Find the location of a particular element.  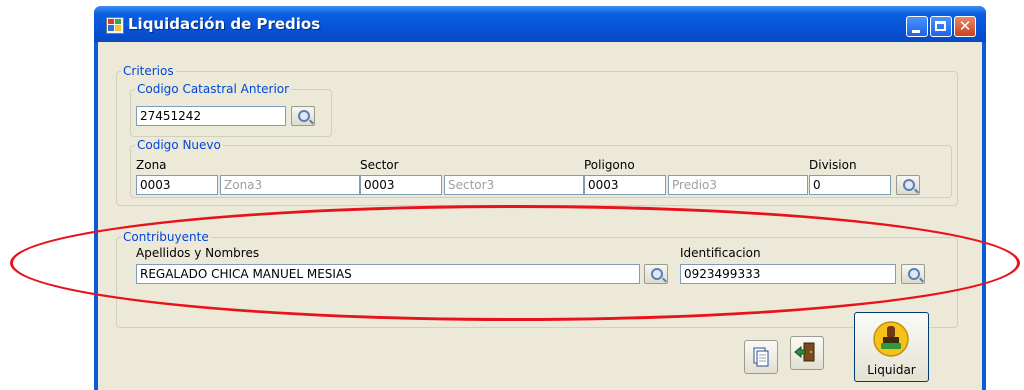

division-input: 0 is located at coordinates (850, 185).